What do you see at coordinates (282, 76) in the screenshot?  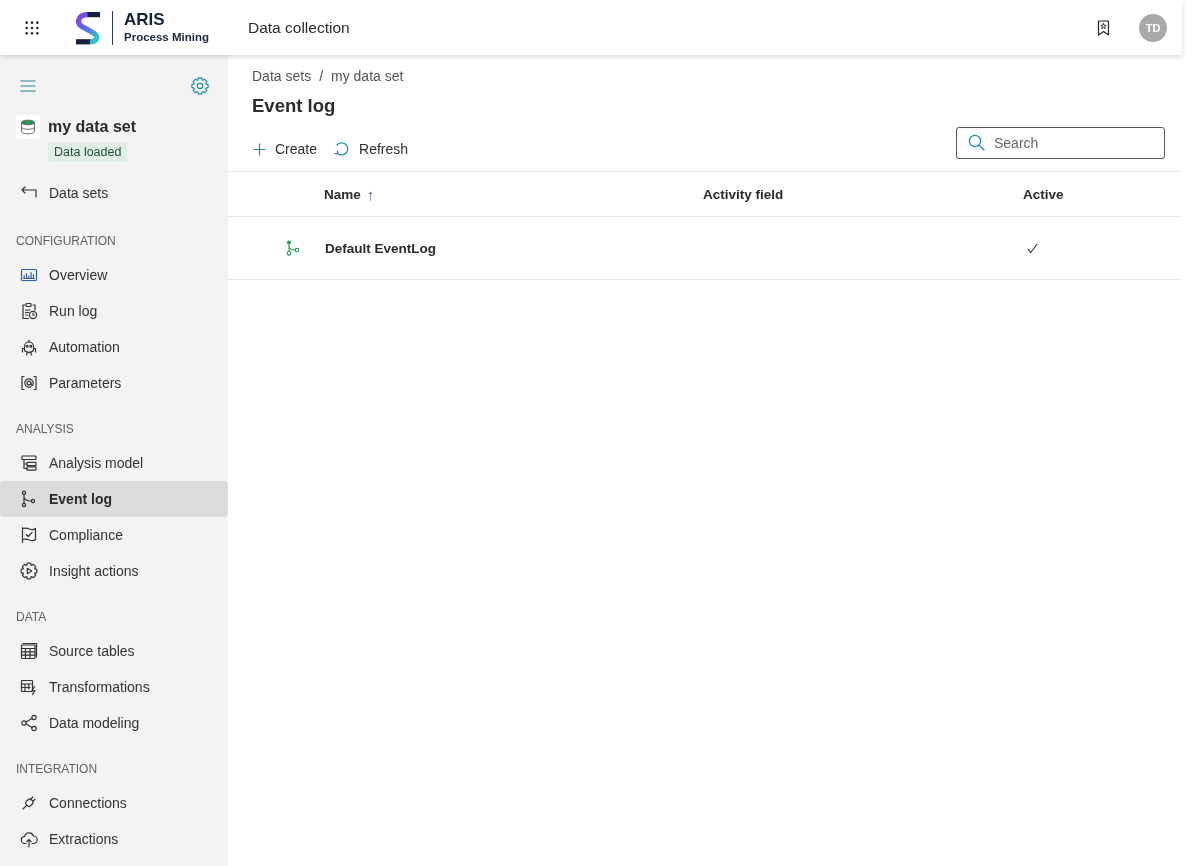 I see `breadcrumb-link: Data sets` at bounding box center [282, 76].